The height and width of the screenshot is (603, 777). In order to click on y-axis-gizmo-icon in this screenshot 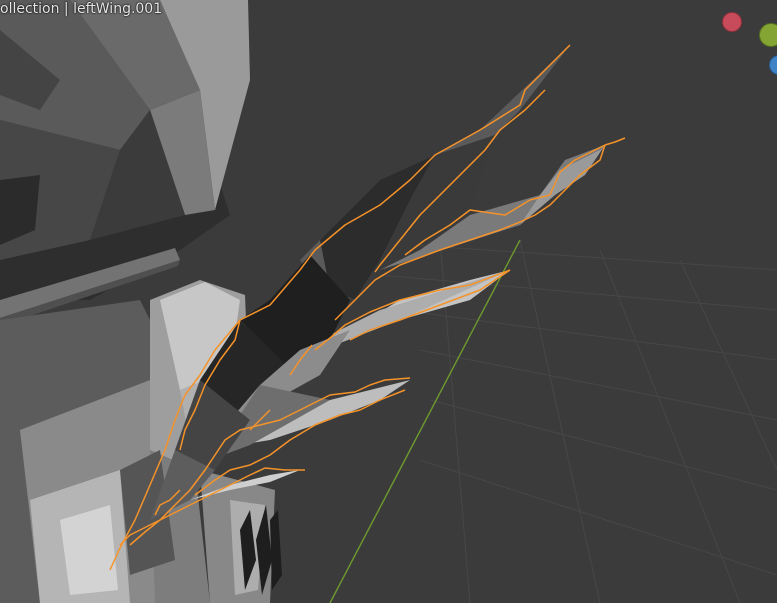, I will do `click(768, 35)`.